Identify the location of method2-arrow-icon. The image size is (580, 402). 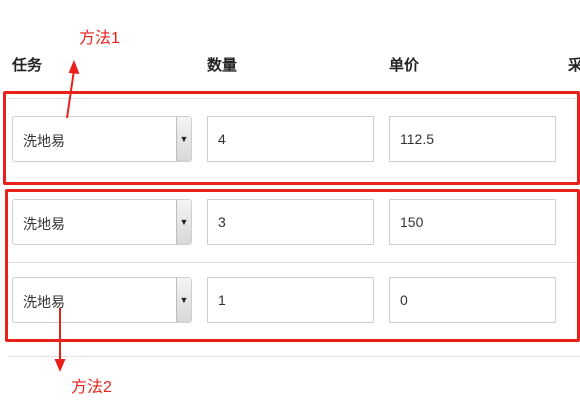
(60, 340).